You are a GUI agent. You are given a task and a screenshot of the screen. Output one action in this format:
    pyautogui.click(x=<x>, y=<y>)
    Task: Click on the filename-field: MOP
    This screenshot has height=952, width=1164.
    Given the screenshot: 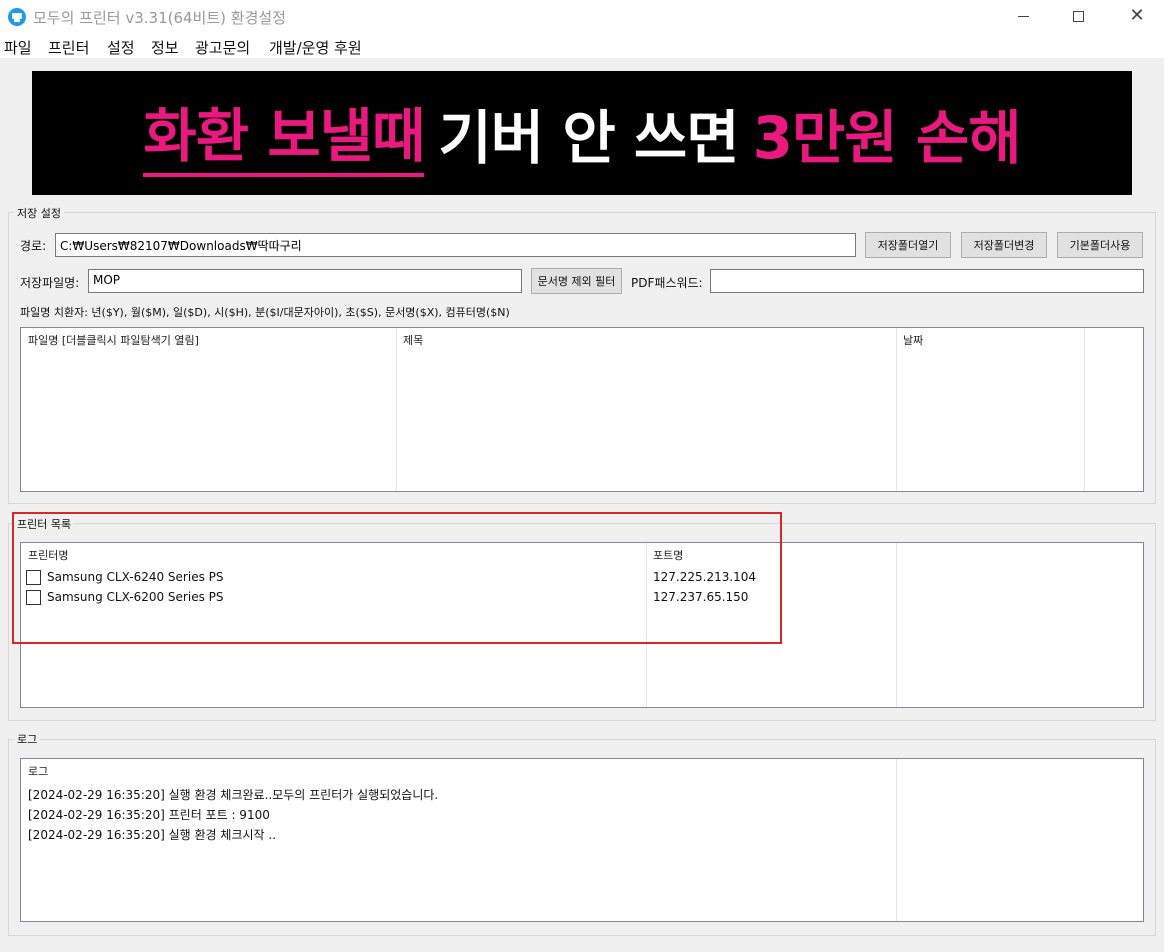 What is the action you would take?
    pyautogui.click(x=305, y=281)
    